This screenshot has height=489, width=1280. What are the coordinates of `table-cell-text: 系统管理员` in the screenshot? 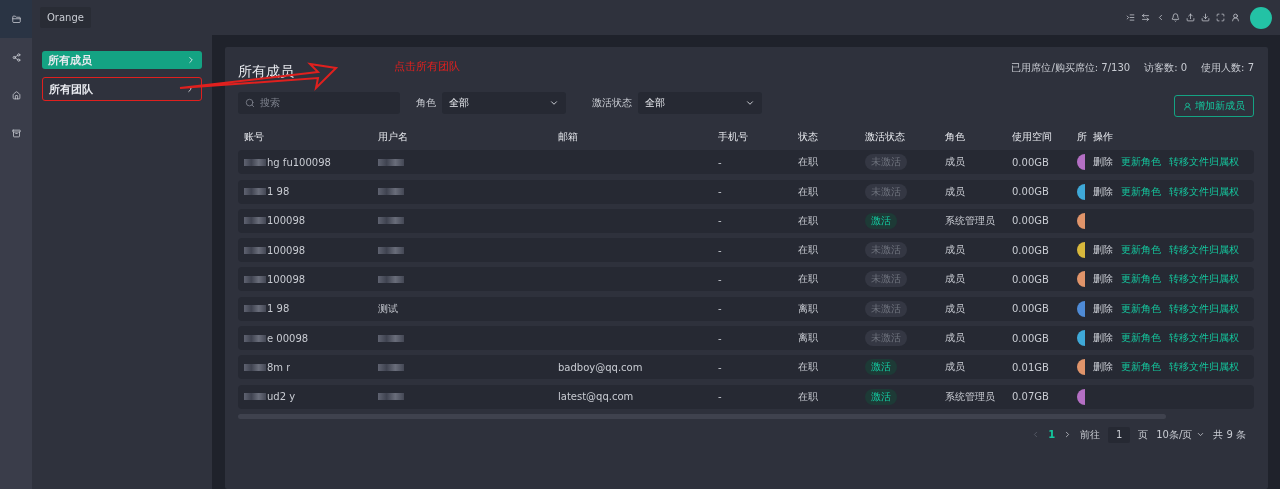 It's located at (970, 396).